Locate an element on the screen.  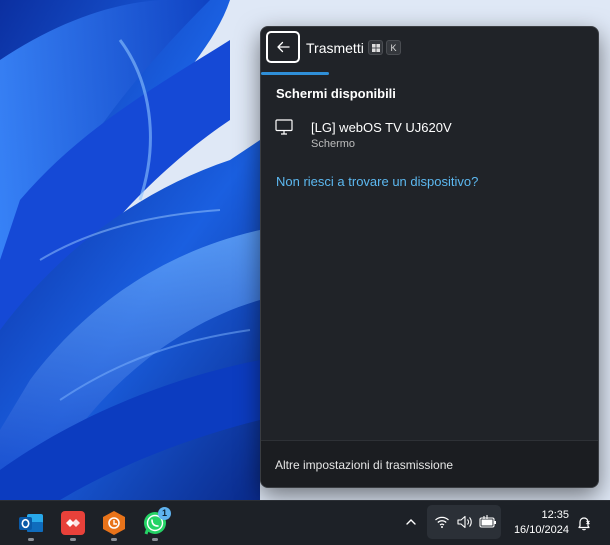
outlook-app-button is located at coordinates (31, 523).